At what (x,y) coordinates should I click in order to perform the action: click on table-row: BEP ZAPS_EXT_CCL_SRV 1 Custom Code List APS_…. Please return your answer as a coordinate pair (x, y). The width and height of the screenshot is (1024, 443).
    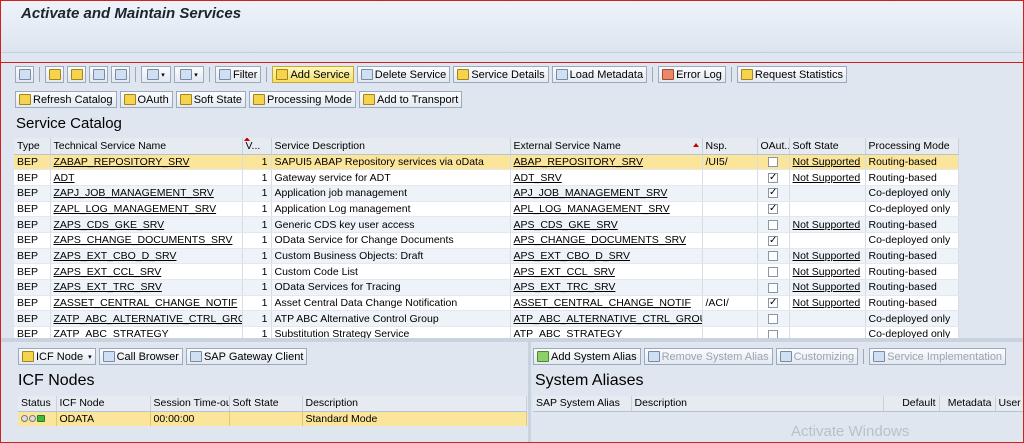
    Looking at the image, I should click on (486, 271).